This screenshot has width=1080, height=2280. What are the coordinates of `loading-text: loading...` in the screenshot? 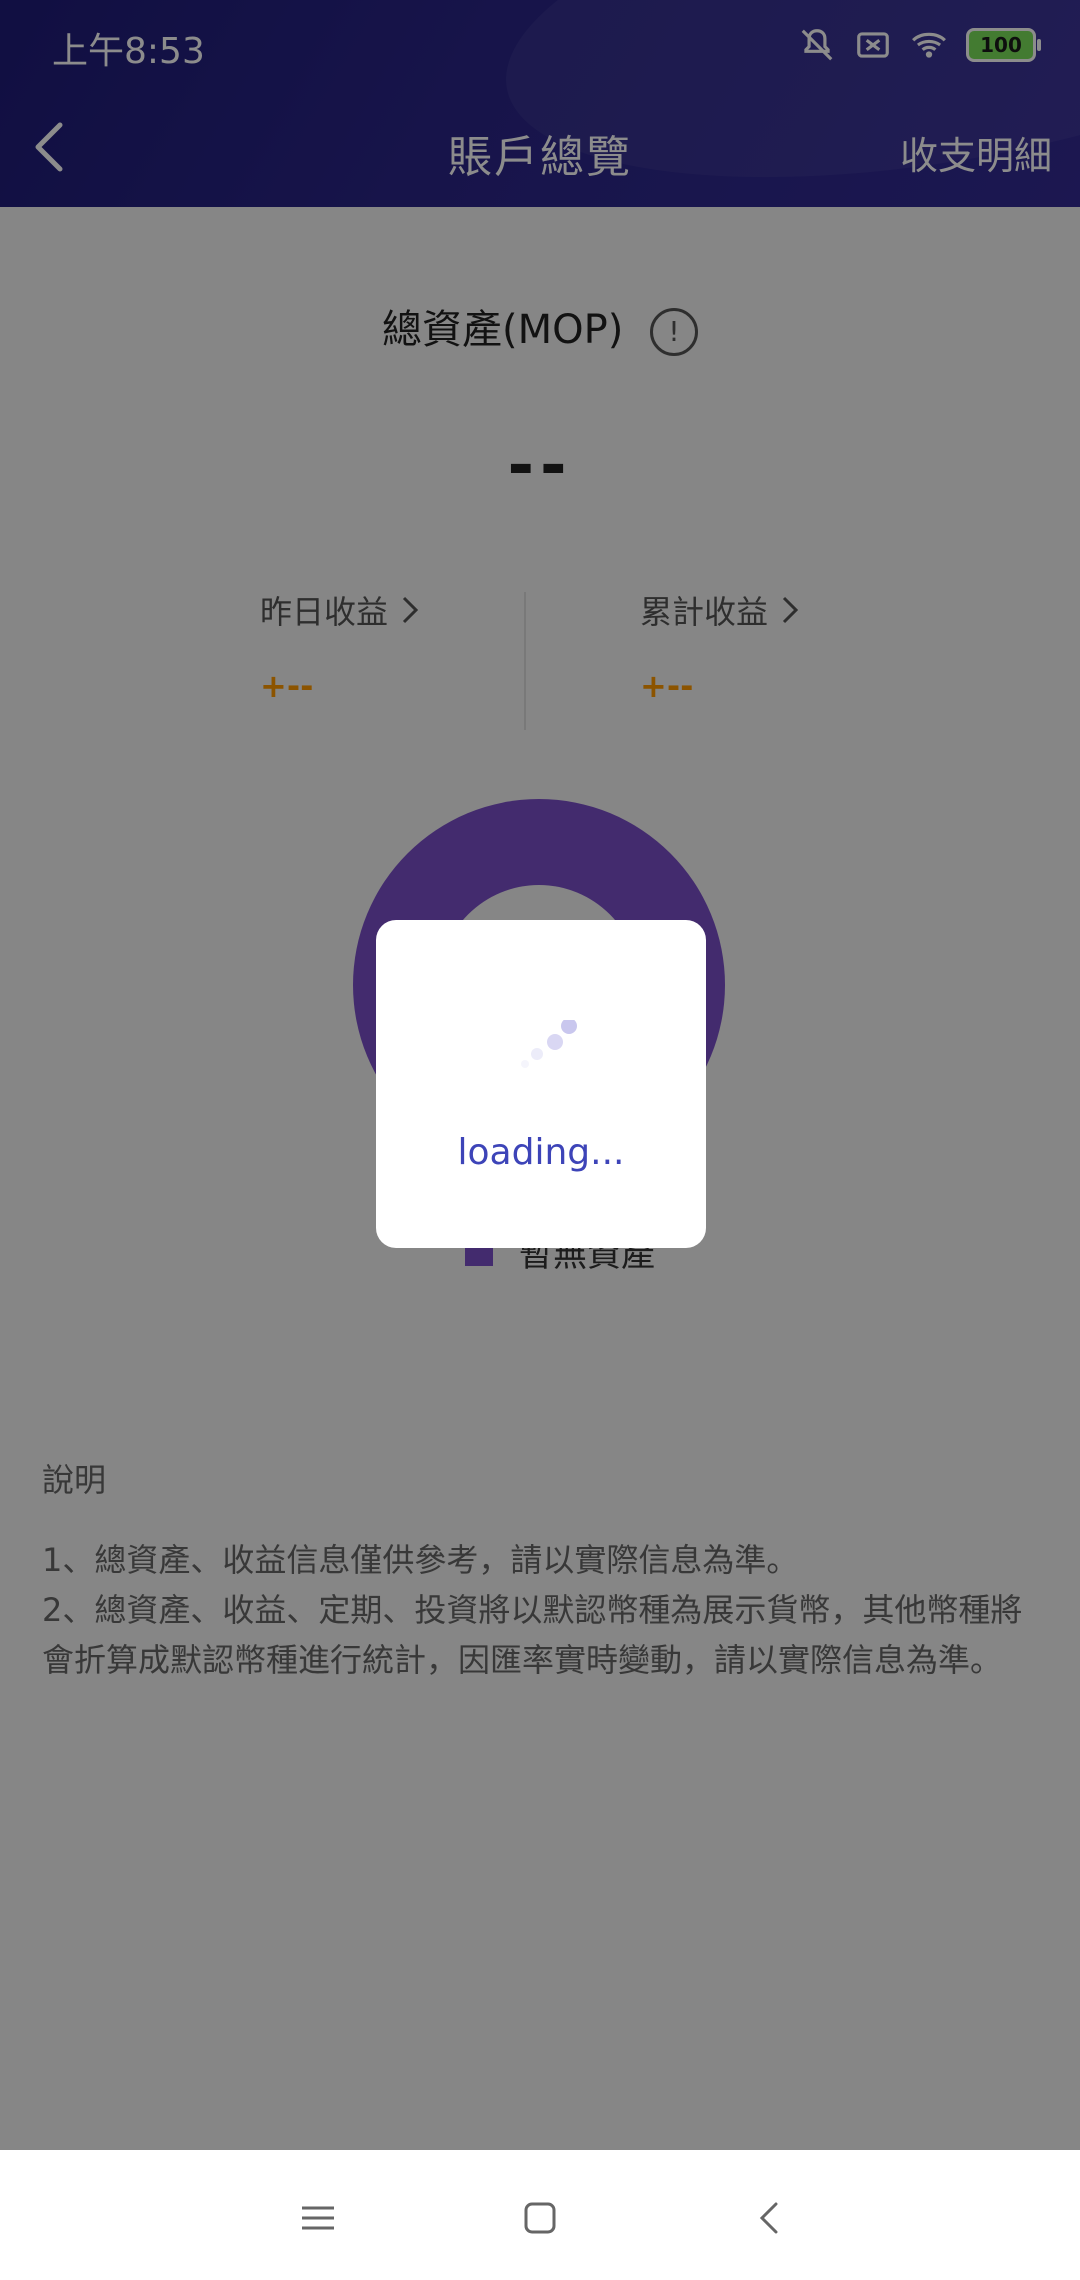 It's located at (541, 1152).